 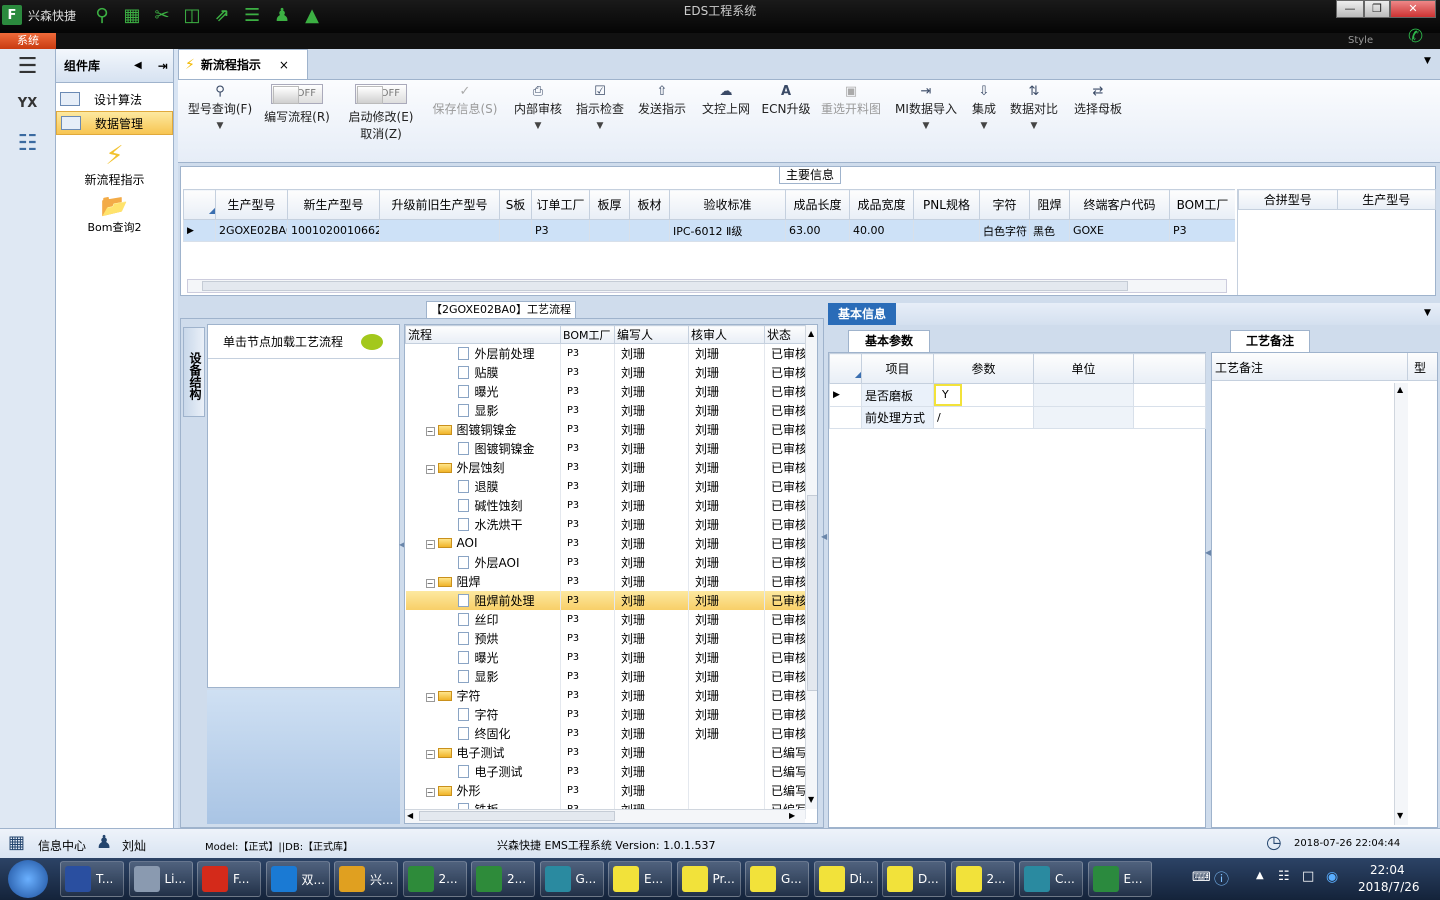 What do you see at coordinates (605, 543) in the screenshot?
I see `tree-row: − AOI P3 刘珊 刘珊 已审核` at bounding box center [605, 543].